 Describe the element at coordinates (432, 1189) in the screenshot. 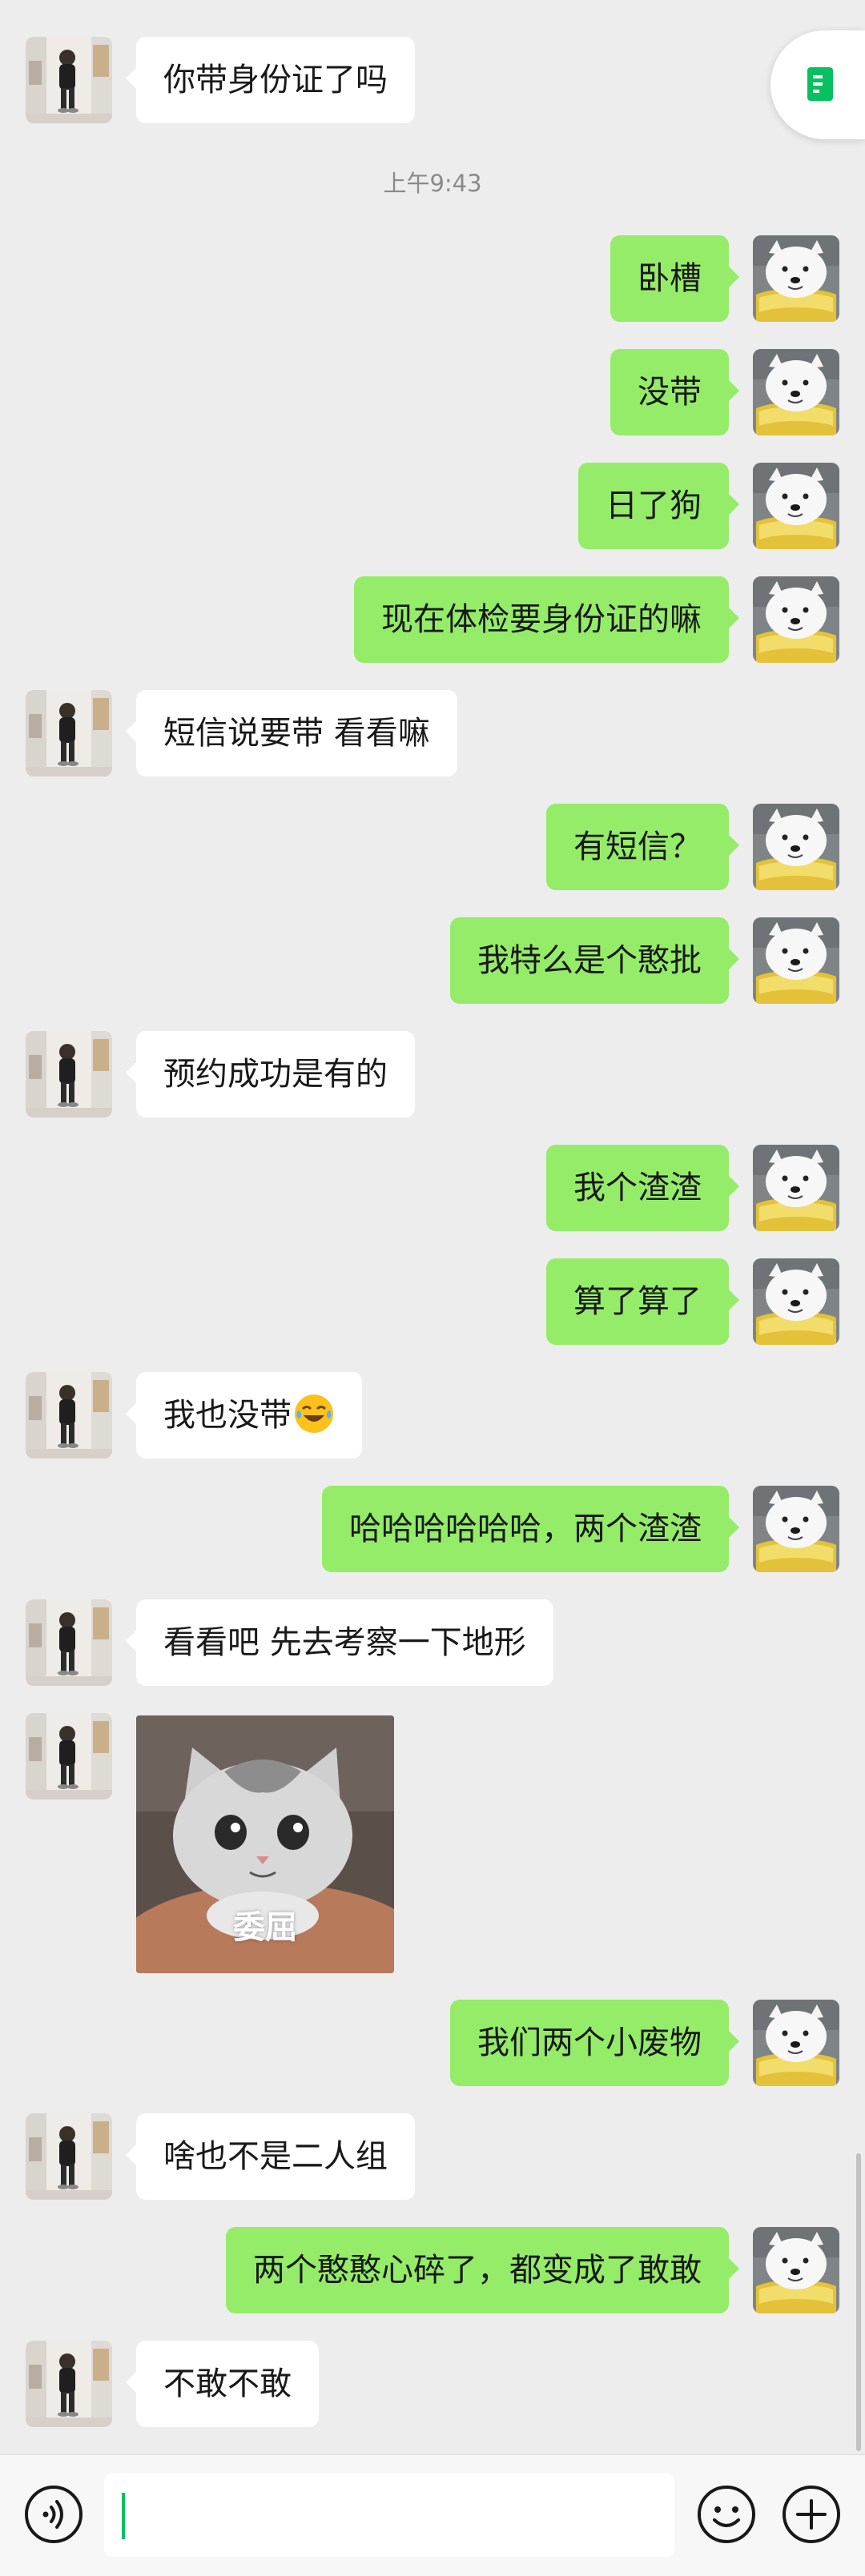

I see `message-row-outgoing: 我个渣渣` at that location.